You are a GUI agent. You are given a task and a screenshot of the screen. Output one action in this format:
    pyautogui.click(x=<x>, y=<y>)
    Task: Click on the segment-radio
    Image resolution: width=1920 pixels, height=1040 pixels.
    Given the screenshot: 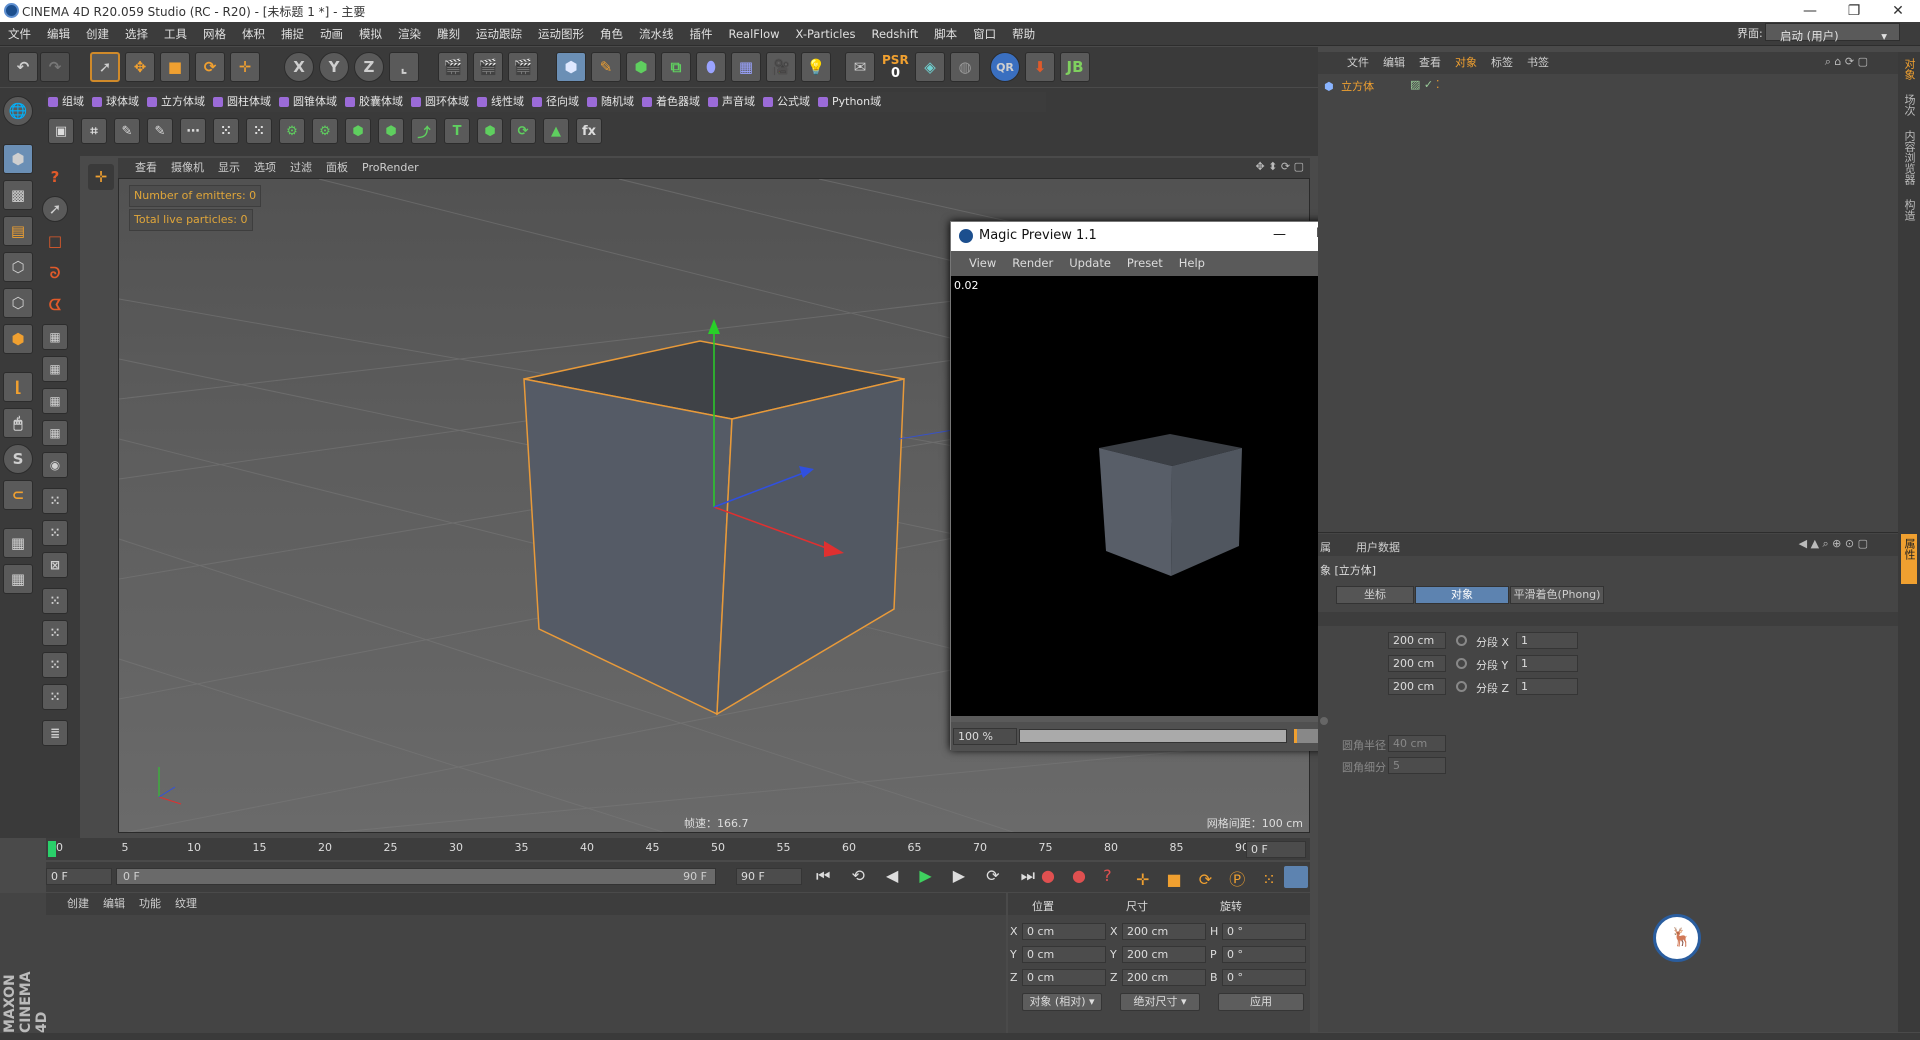 What is the action you would take?
    pyautogui.click(x=1461, y=663)
    